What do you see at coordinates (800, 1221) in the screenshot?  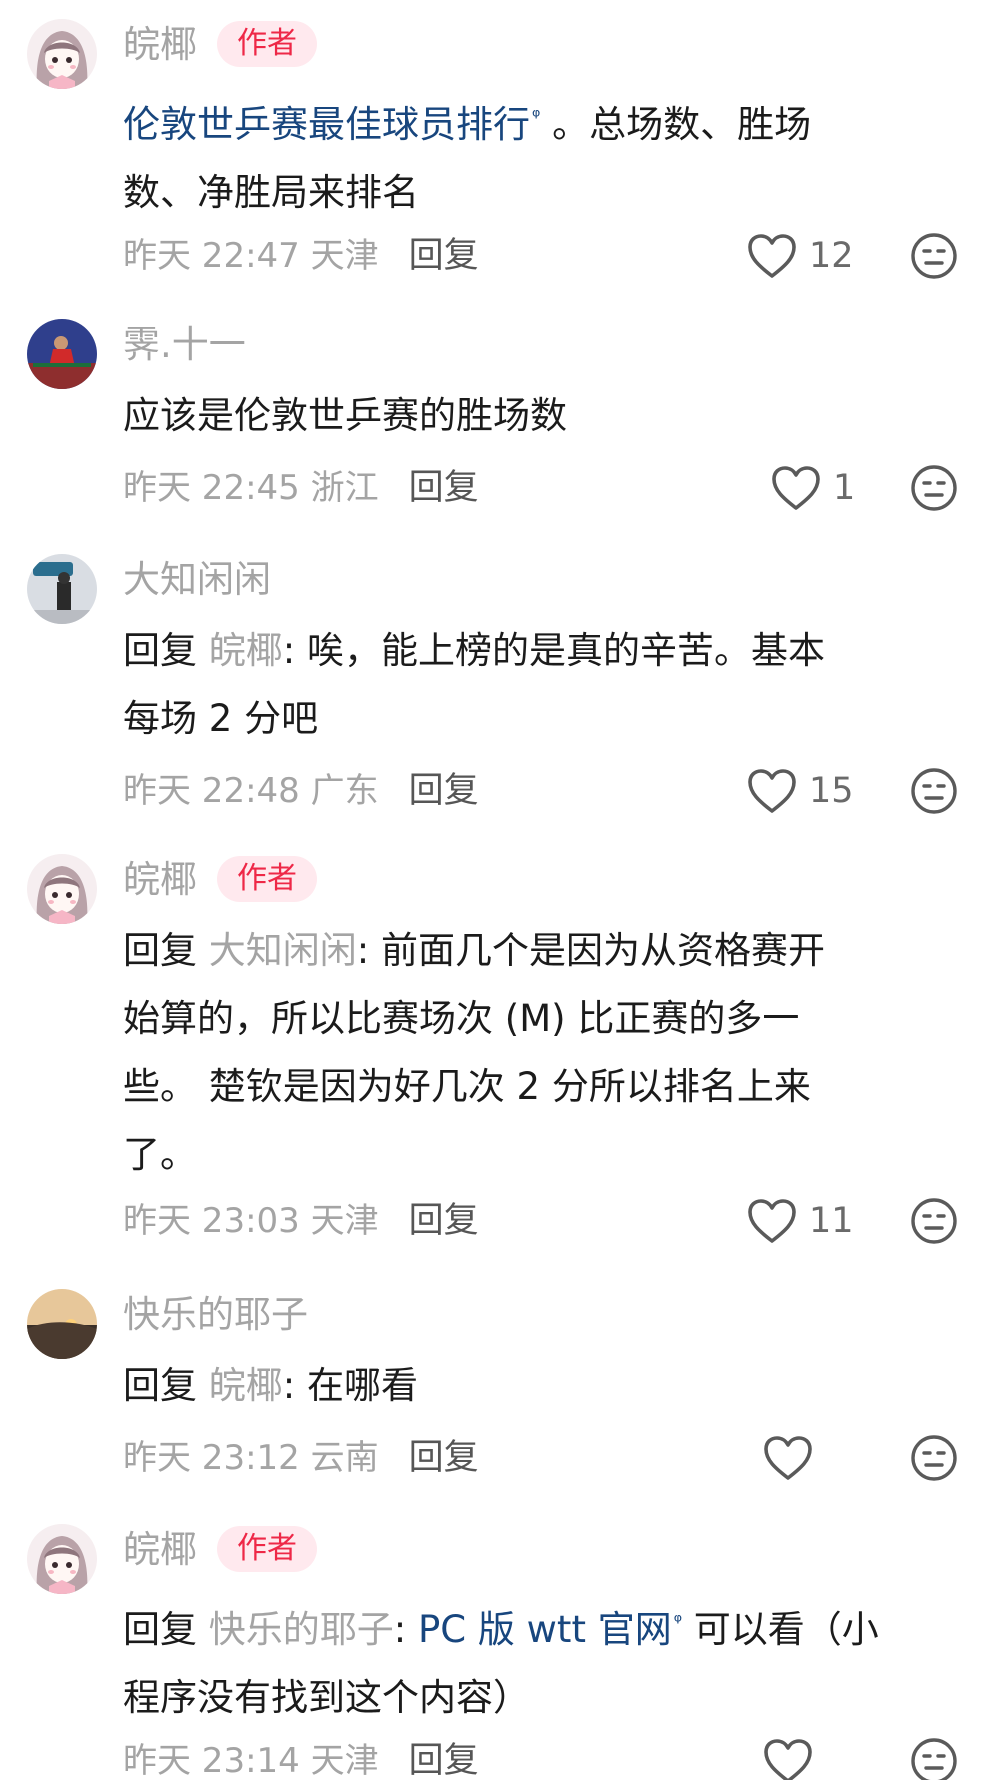 I see `like-button: 11` at bounding box center [800, 1221].